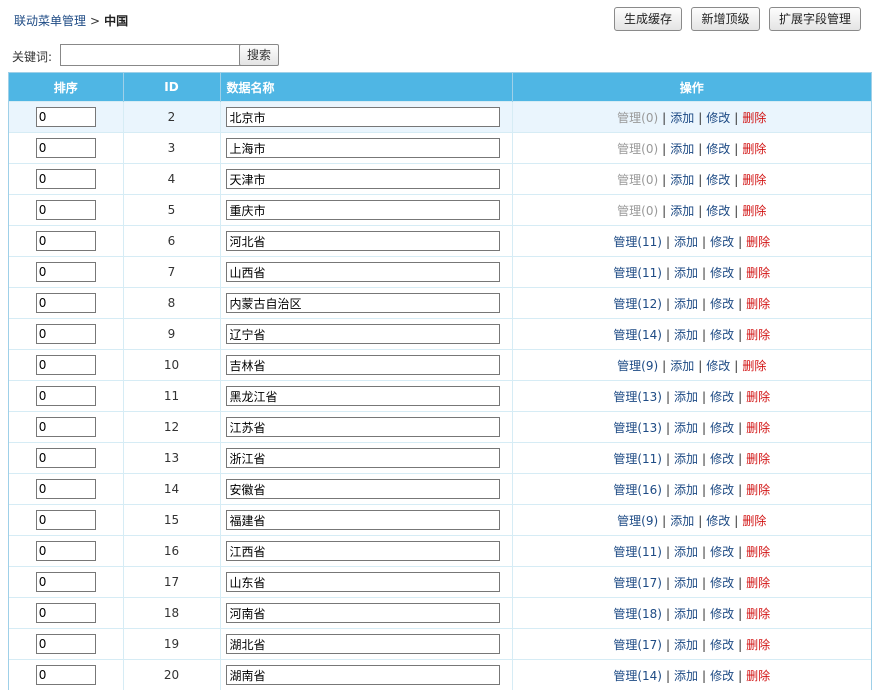 Image resolution: width=875 pixels, height=690 pixels. What do you see at coordinates (725, 19) in the screenshot?
I see `add-top-level-button: 新增顶级` at bounding box center [725, 19].